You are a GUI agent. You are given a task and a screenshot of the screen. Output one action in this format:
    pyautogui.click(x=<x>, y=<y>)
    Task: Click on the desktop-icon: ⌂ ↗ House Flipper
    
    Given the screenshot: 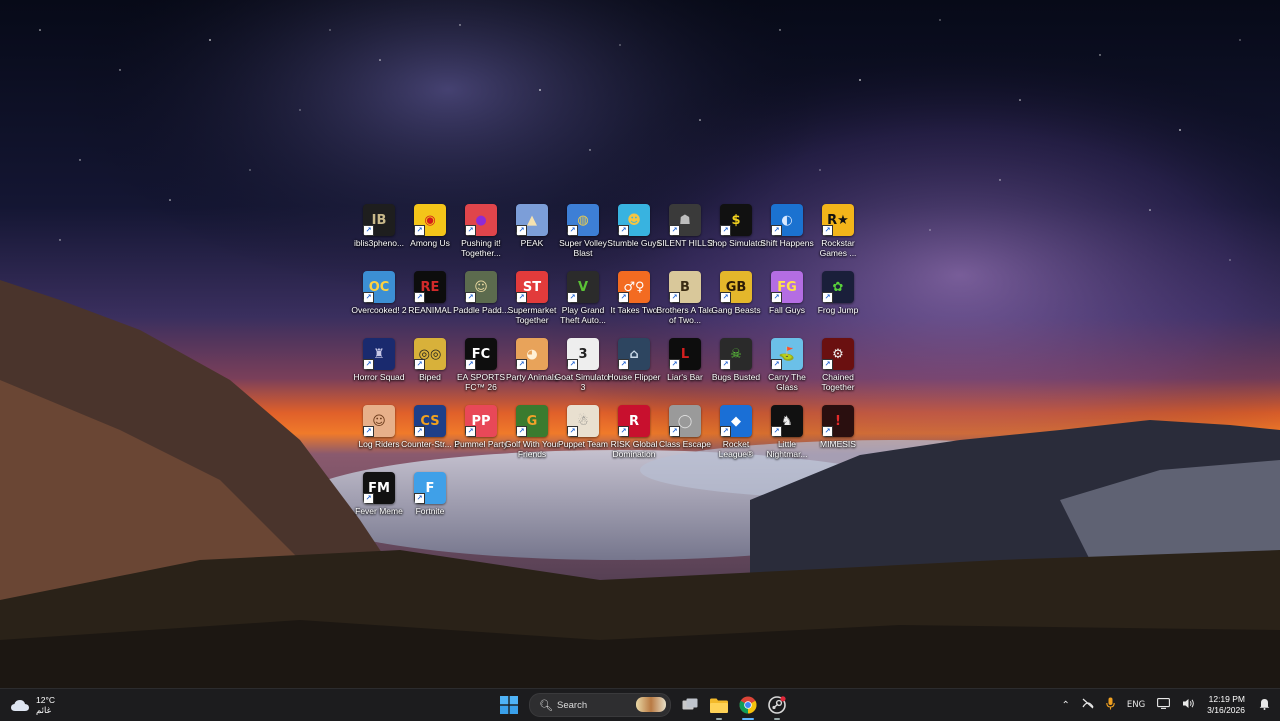 What is the action you would take?
    pyautogui.click(x=634, y=368)
    